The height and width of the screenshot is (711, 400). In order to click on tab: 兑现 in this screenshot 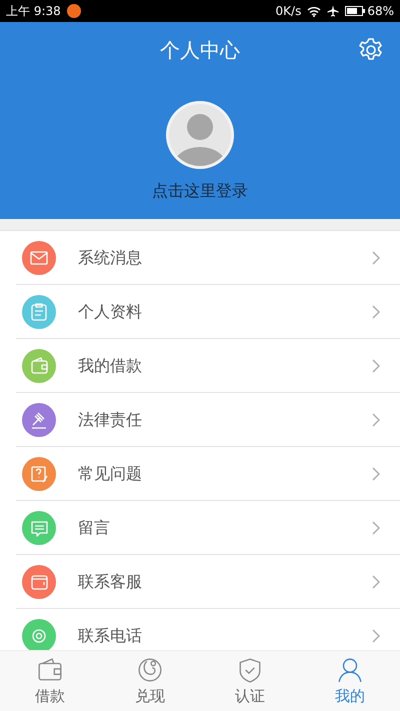, I will do `click(150, 681)`.